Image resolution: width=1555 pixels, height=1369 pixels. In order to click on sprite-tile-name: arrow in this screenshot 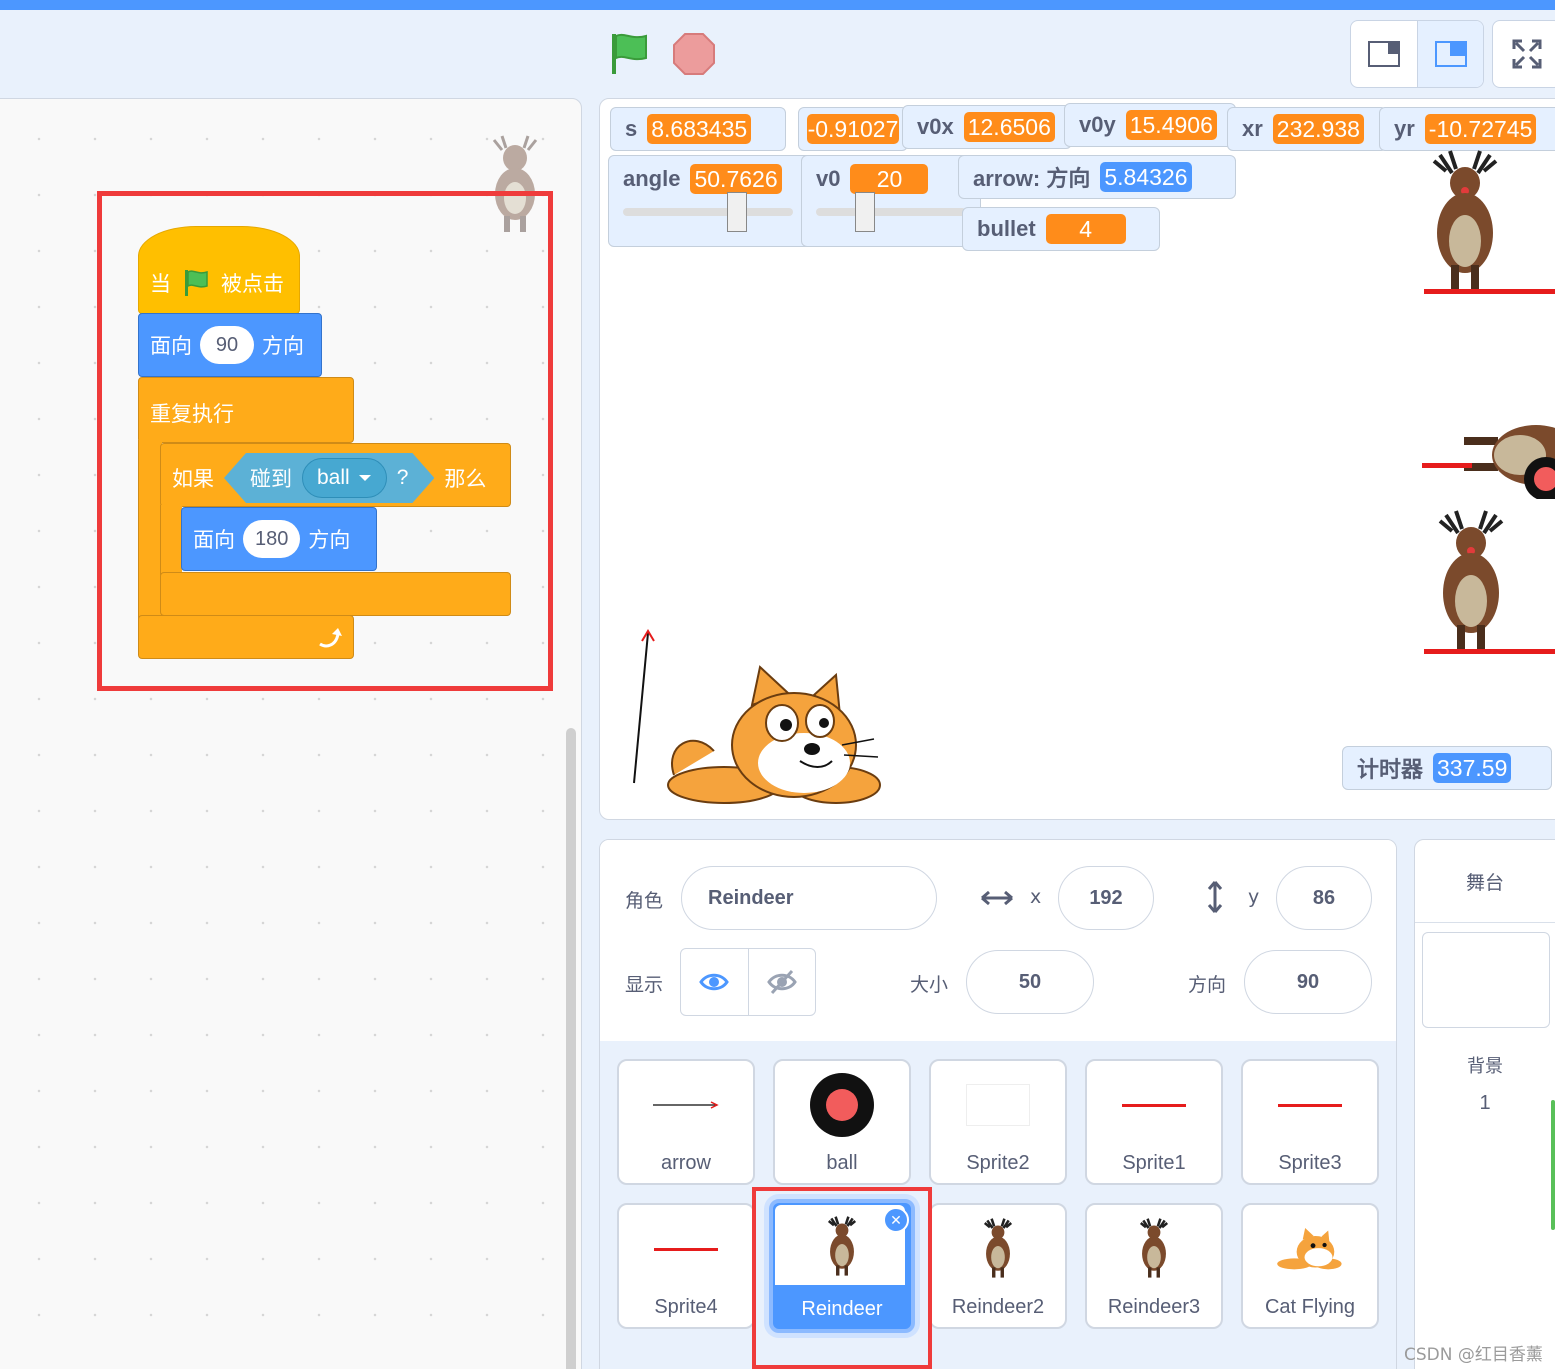, I will do `click(685, 1163)`.